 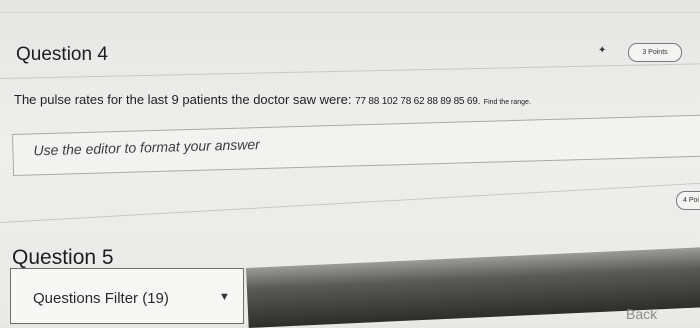 What do you see at coordinates (101, 298) in the screenshot?
I see `questions-filter-label: Questions Filter (19)` at bounding box center [101, 298].